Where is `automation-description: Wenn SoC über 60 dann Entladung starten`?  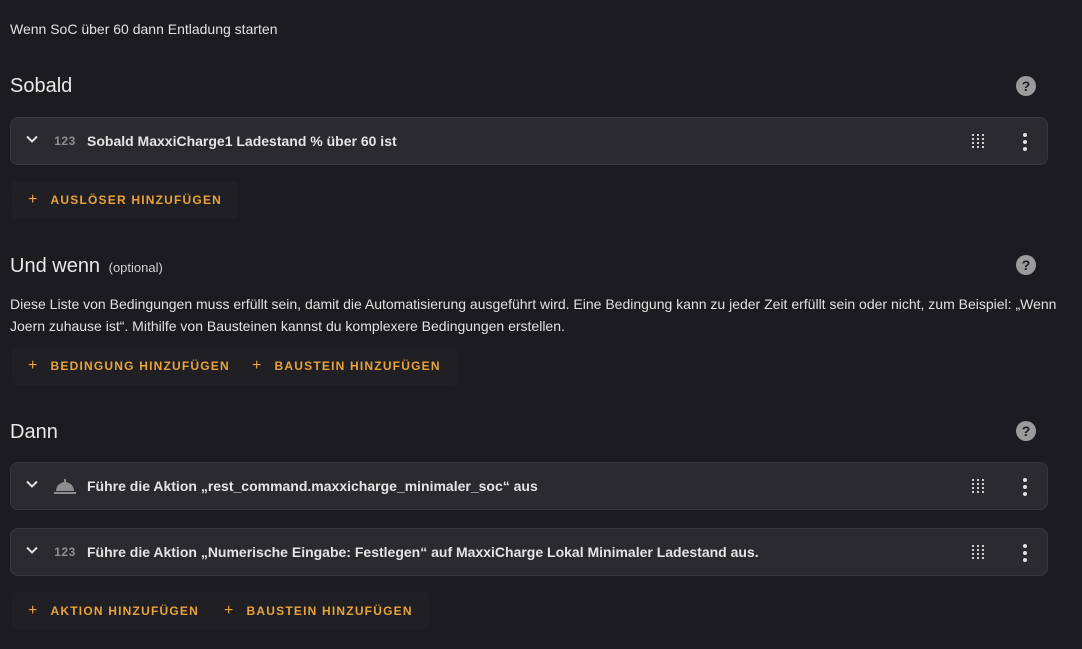 automation-description: Wenn SoC über 60 dann Entladung starten is located at coordinates (144, 29).